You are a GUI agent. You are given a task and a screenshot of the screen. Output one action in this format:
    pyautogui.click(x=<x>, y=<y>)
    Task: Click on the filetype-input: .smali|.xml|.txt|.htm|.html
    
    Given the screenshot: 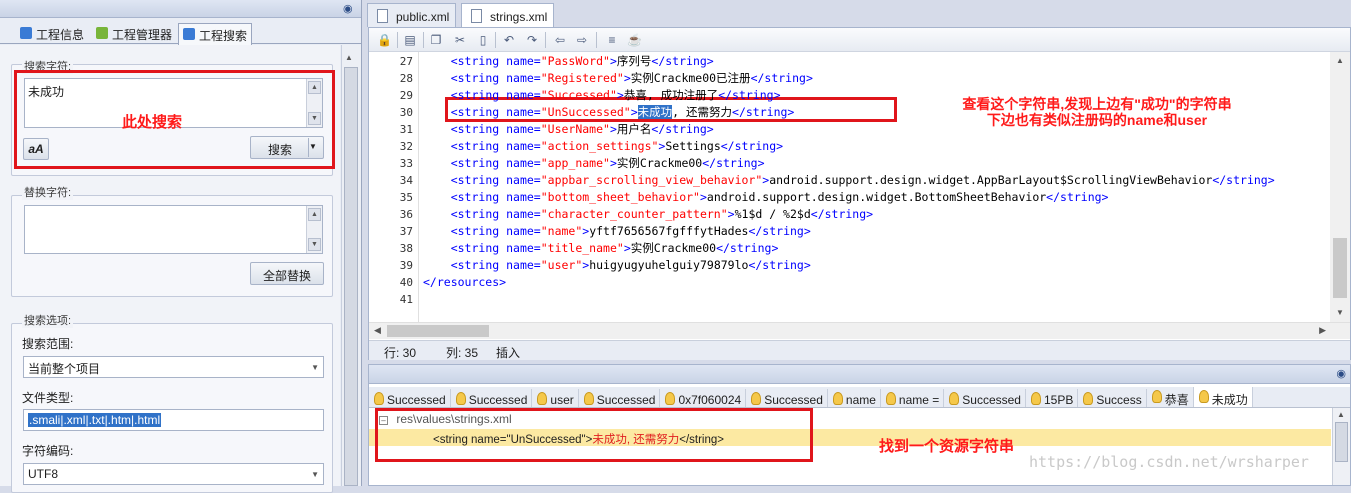 What is the action you would take?
    pyautogui.click(x=173, y=420)
    